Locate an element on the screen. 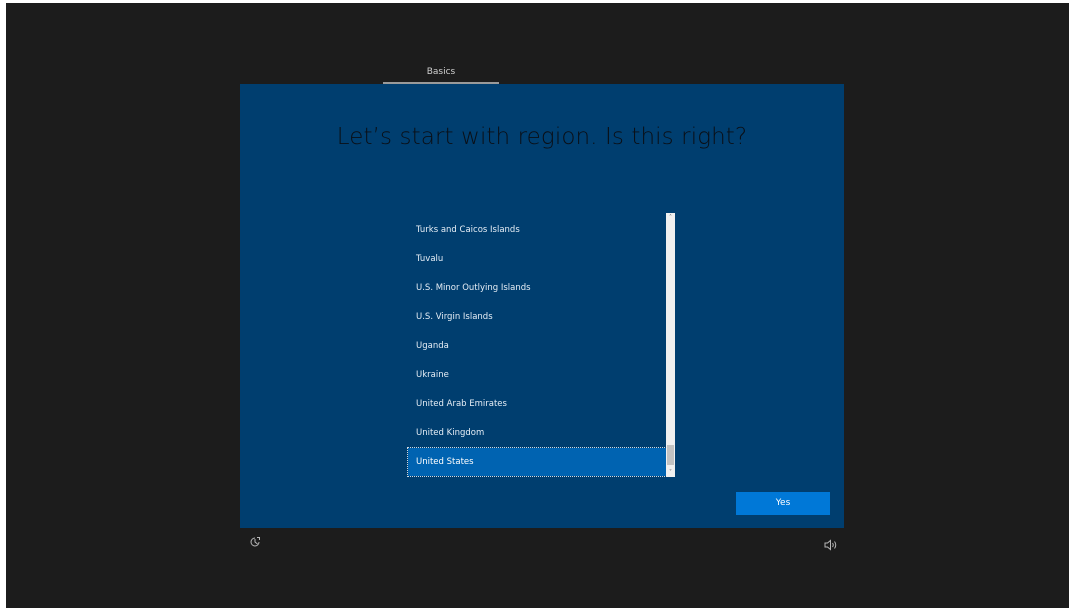 The image size is (1071, 610). region-list-scrollbar: ˄ ˅ is located at coordinates (670, 345).